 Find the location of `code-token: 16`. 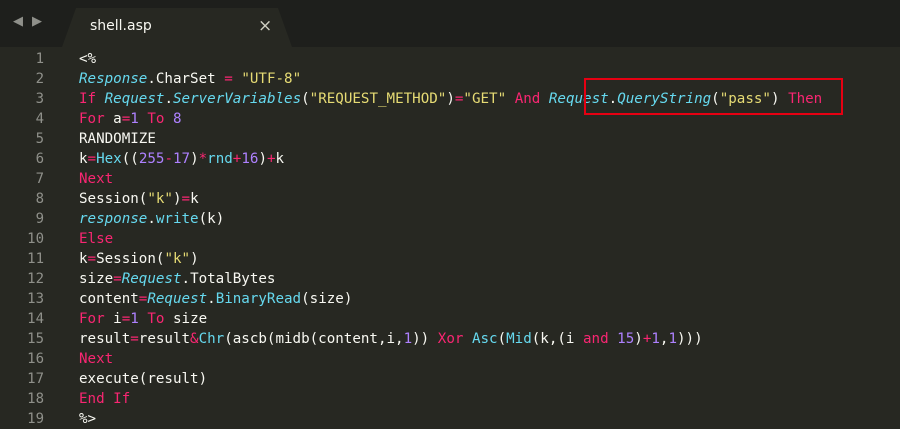

code-token: 16 is located at coordinates (250, 159).